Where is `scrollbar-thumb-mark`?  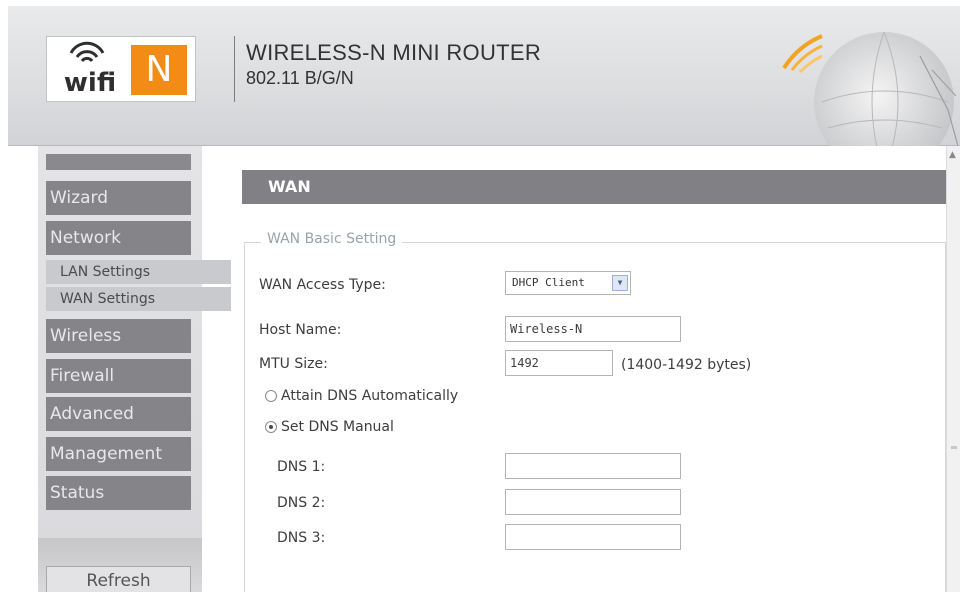
scrollbar-thumb-mark is located at coordinates (954, 447).